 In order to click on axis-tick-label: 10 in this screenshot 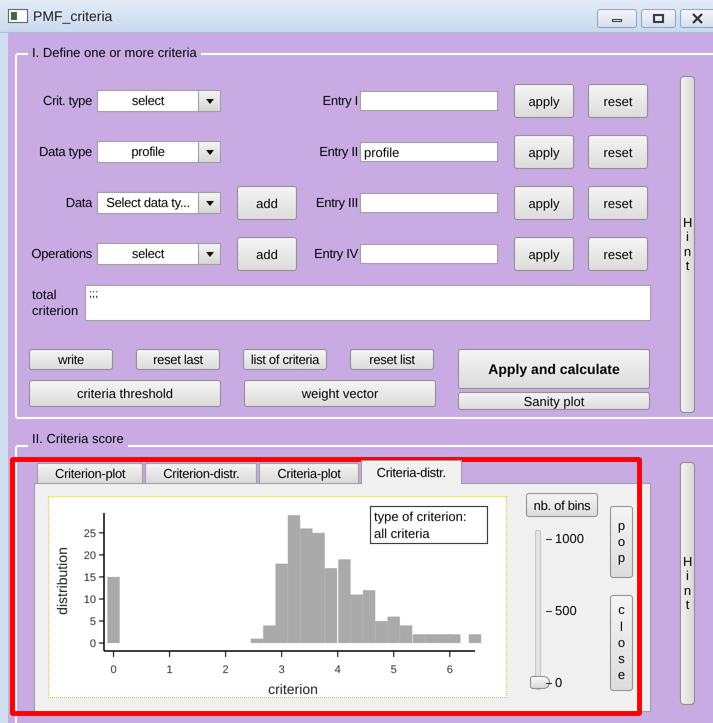, I will do `click(90, 600)`.